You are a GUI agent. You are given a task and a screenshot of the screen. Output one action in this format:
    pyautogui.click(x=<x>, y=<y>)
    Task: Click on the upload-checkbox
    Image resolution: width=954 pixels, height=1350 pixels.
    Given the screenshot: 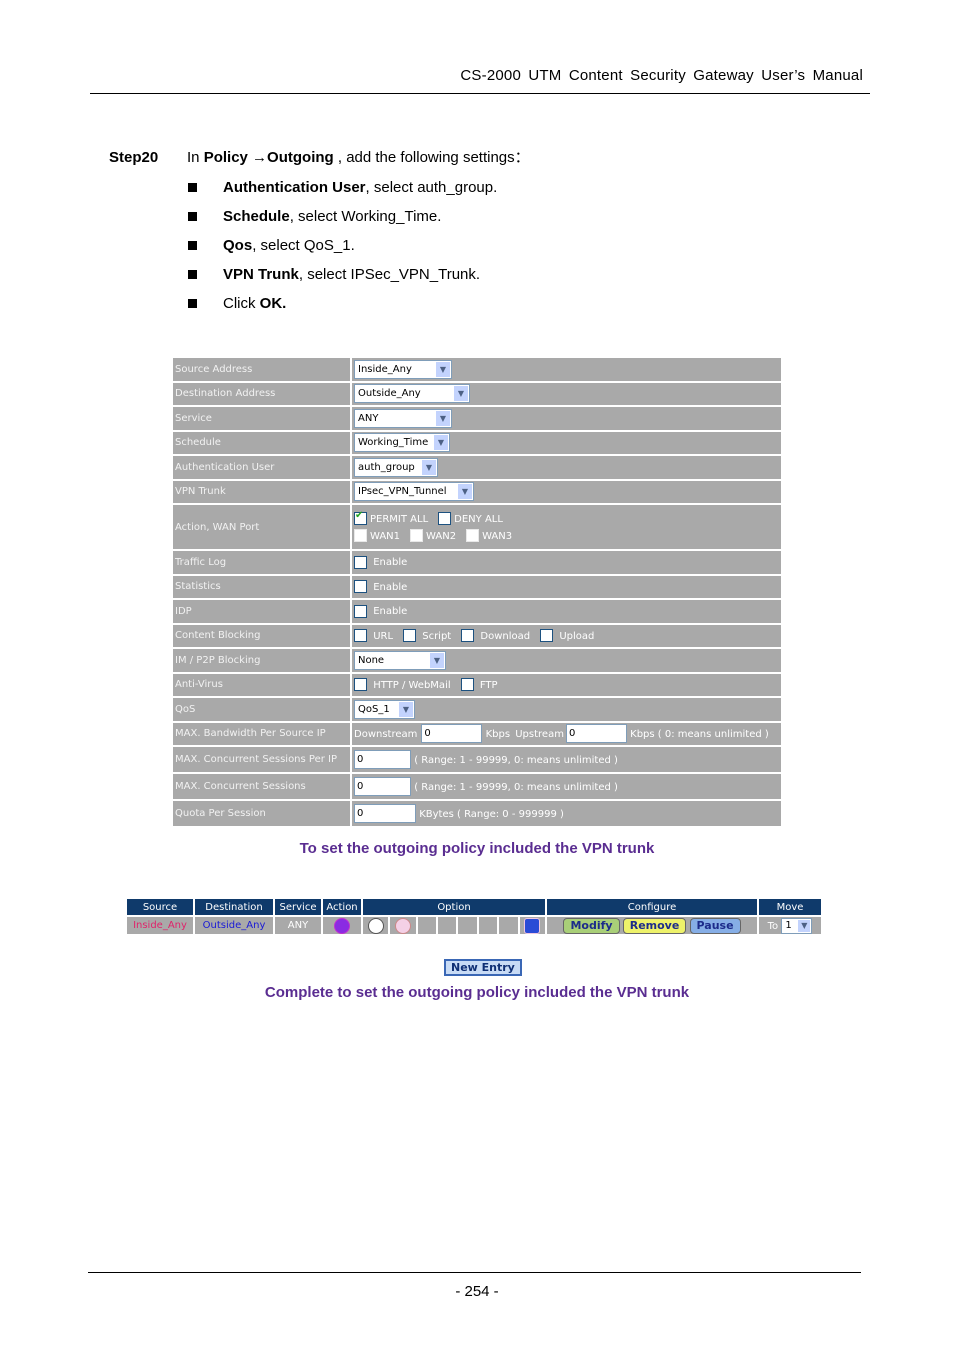 What is the action you would take?
    pyautogui.click(x=547, y=636)
    